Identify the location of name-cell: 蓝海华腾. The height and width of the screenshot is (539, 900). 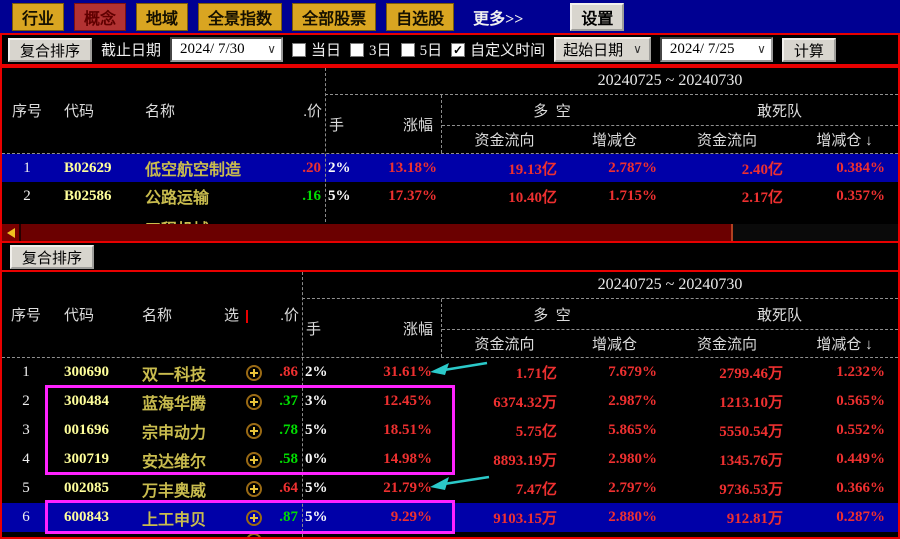
(174, 404).